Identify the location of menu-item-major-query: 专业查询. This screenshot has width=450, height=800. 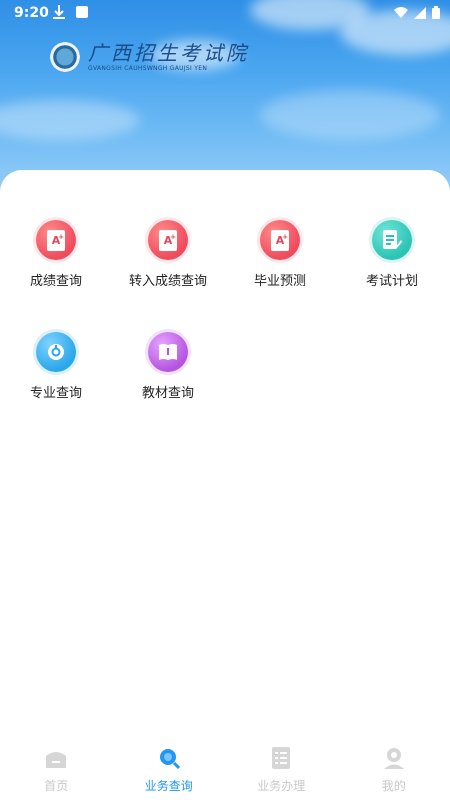
(56, 366).